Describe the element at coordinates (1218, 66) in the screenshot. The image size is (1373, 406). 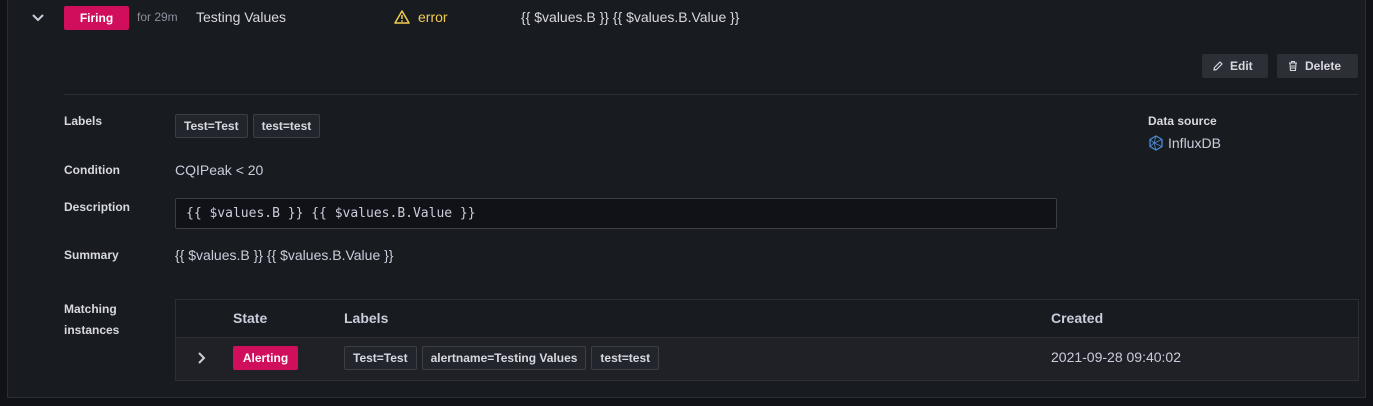
I see `pen-icon` at that location.